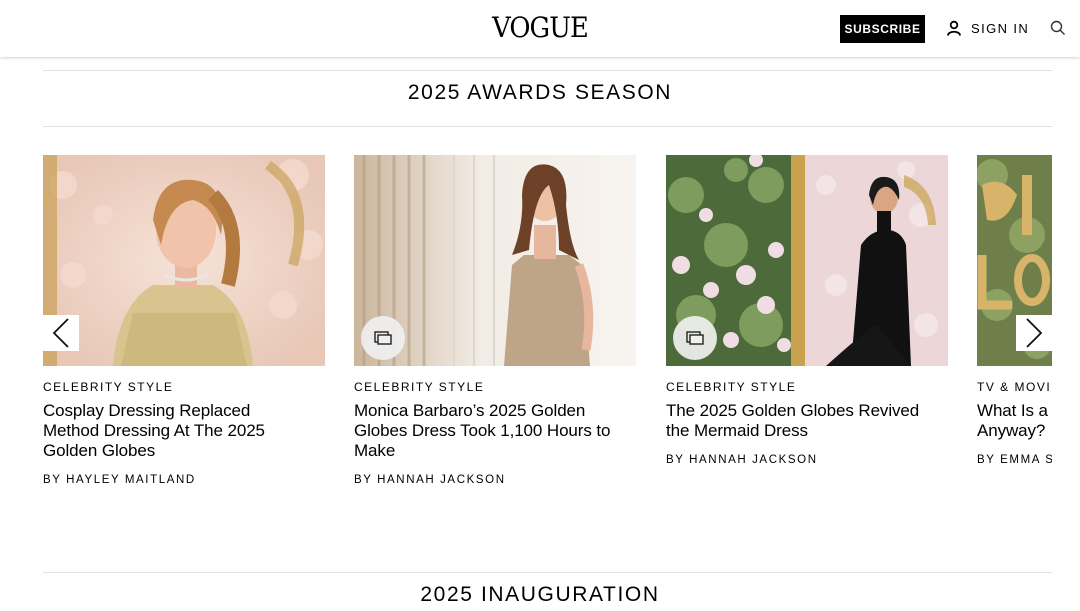 The image size is (1080, 611). I want to click on chevron-left-icon, so click(60, 333).